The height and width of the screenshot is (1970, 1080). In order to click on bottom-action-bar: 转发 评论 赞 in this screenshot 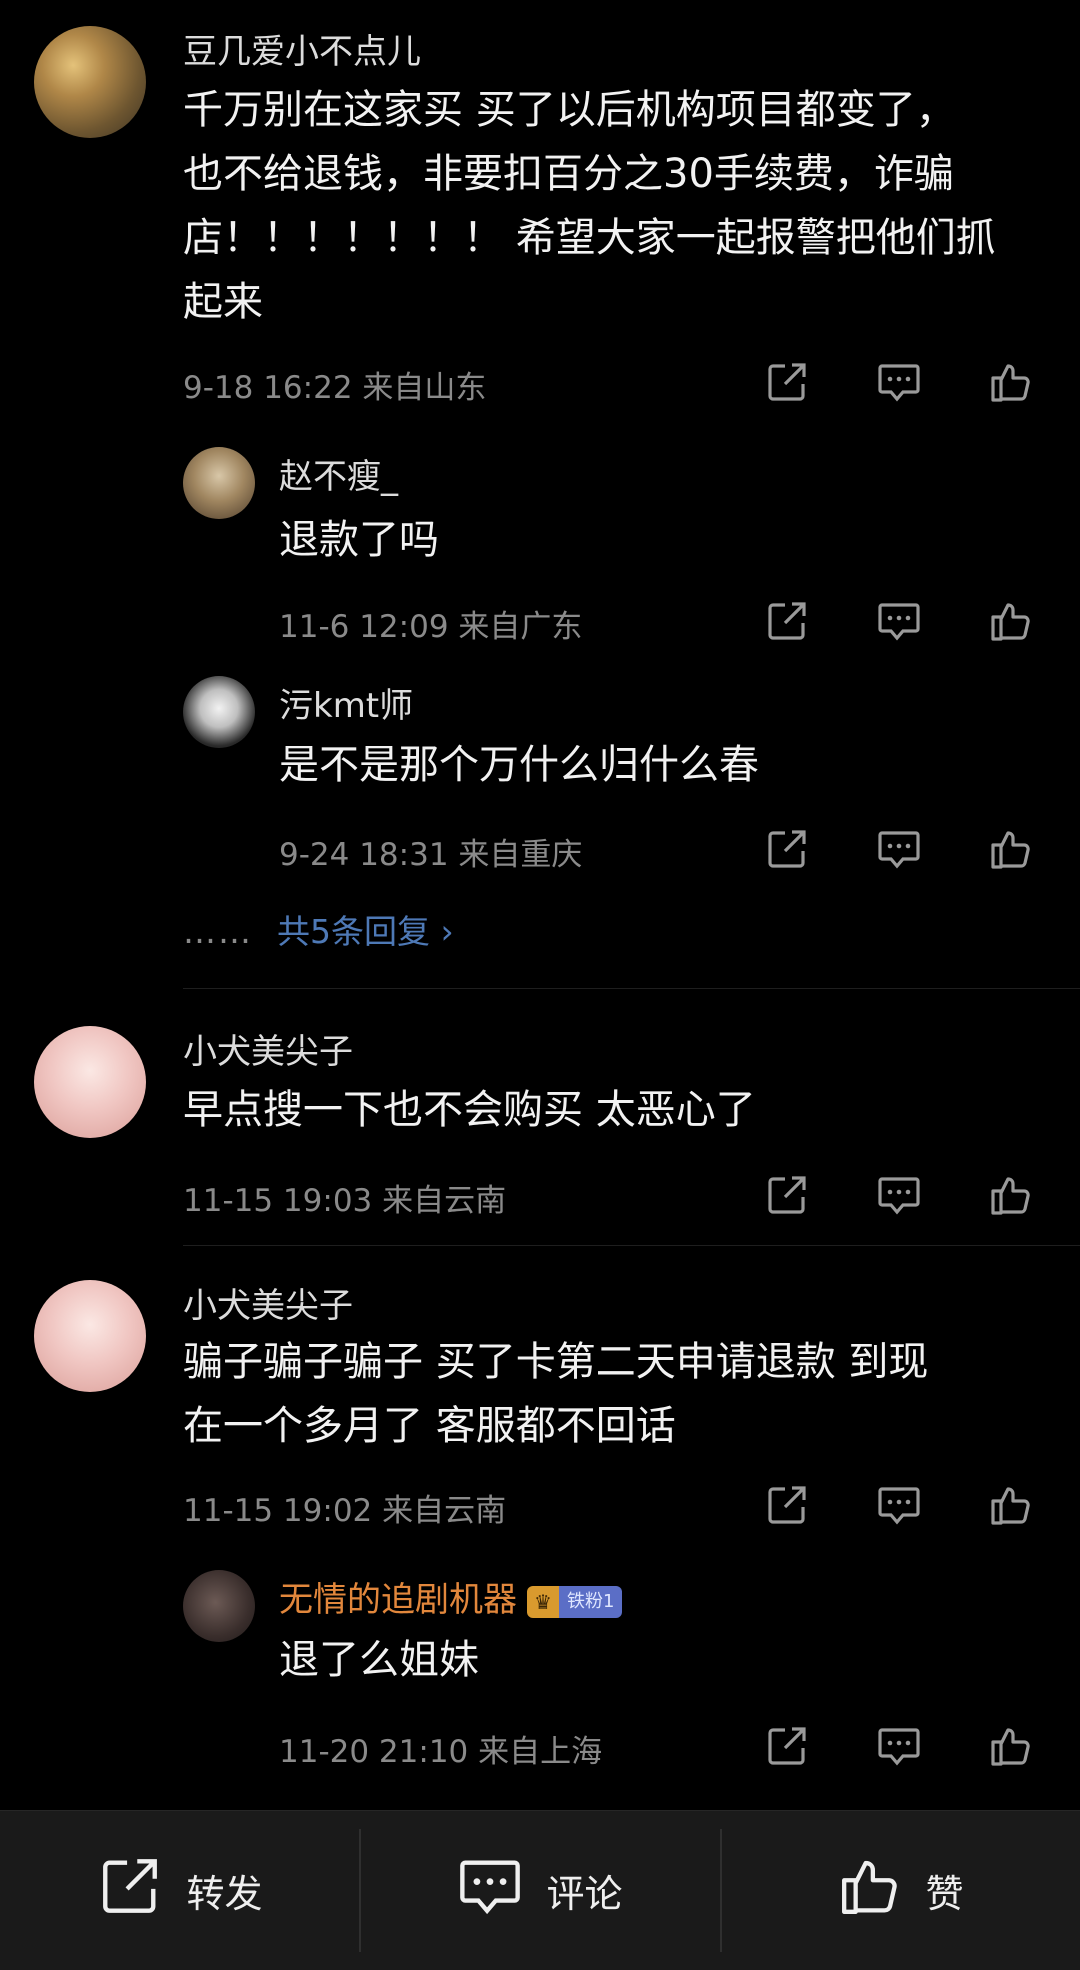, I will do `click(540, 1890)`.